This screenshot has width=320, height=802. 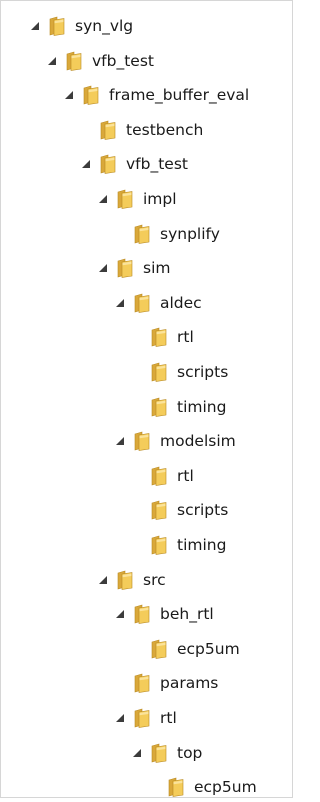 I want to click on tree-item-label: aldec, so click(x=181, y=302).